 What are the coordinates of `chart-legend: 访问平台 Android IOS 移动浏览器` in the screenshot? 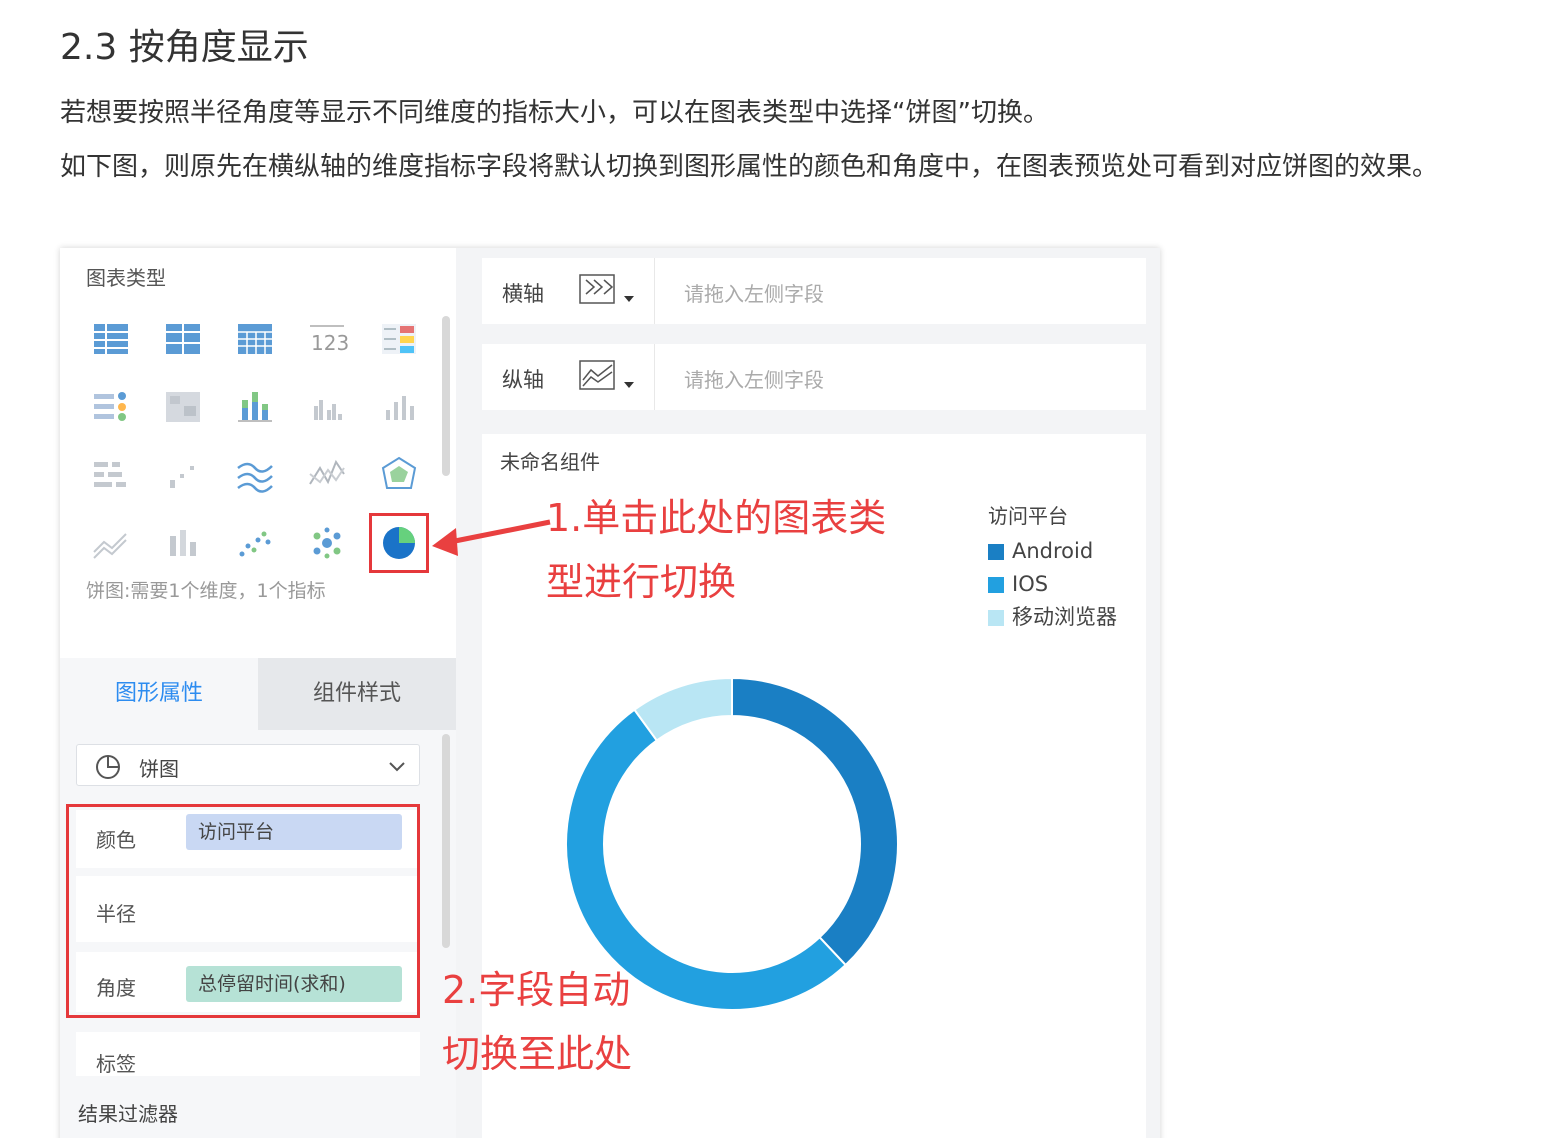 It's located at (1052, 567).